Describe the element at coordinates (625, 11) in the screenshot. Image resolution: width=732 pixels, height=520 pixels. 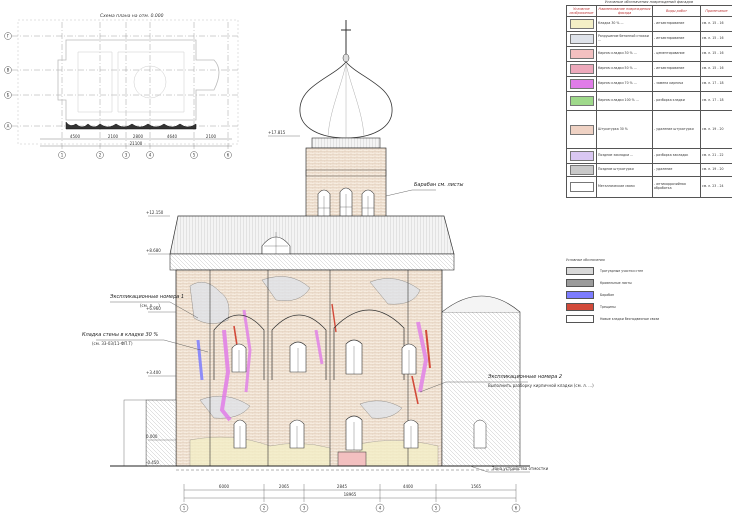
I see `legend-header-name: Наименование повреждения фасада` at that location.